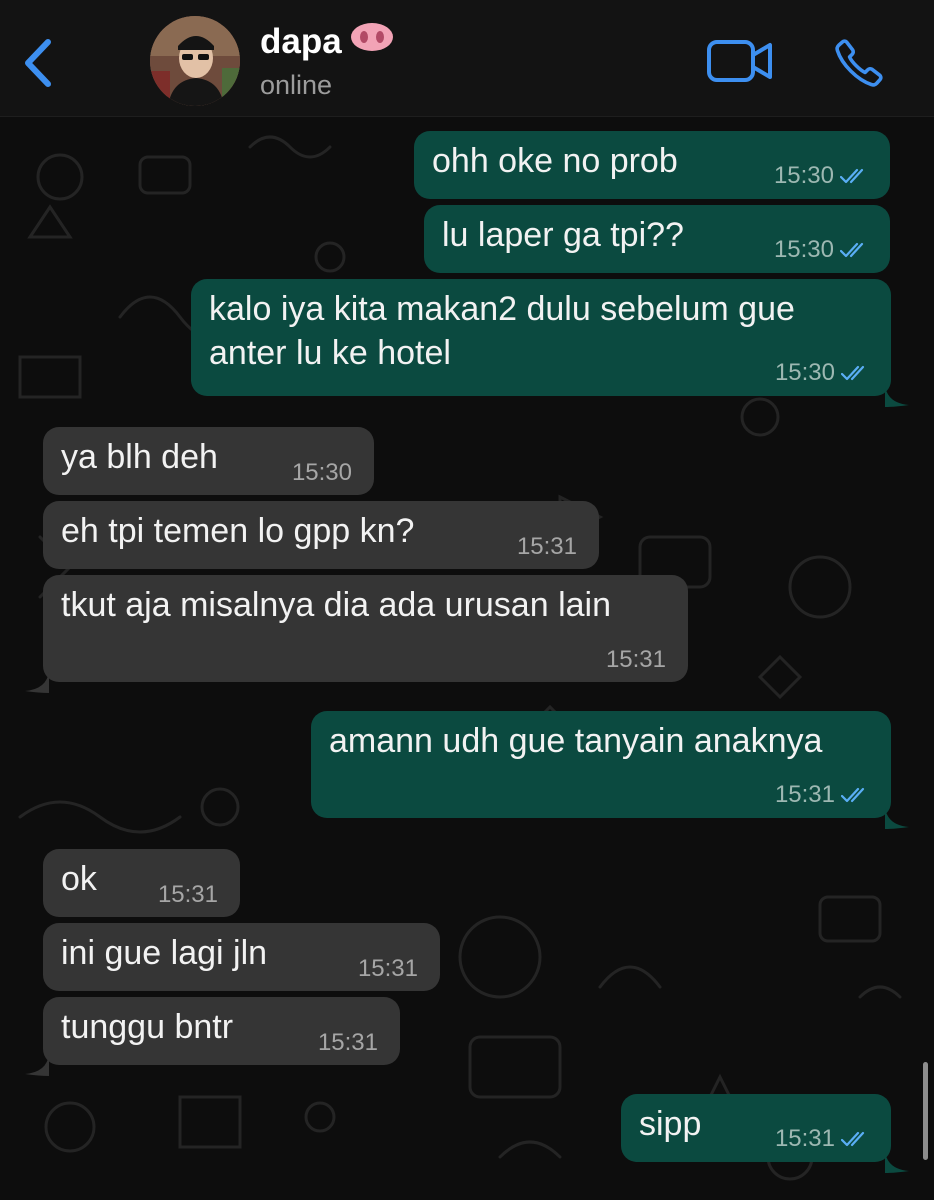  I want to click on contact-status: online, so click(296, 85).